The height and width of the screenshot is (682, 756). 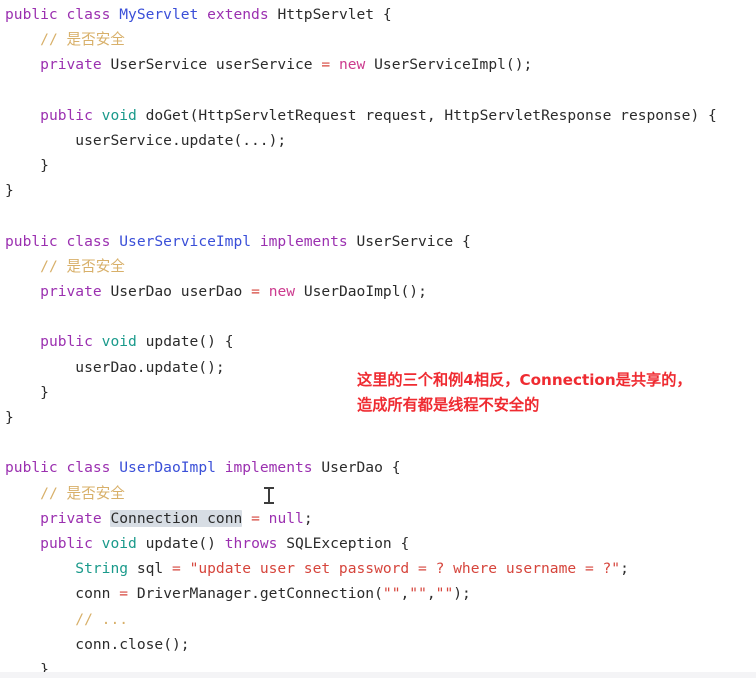 I want to click on code-line-21: private Connection conn = null;, so click(x=380, y=518).